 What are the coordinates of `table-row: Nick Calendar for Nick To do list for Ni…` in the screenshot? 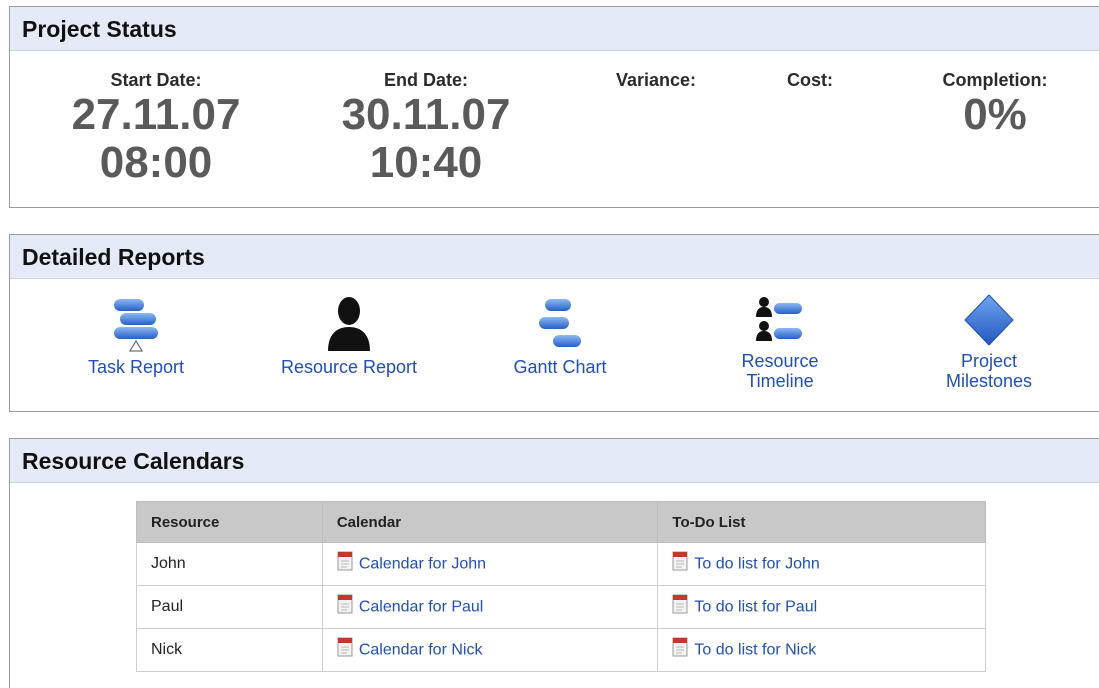 It's located at (561, 650).